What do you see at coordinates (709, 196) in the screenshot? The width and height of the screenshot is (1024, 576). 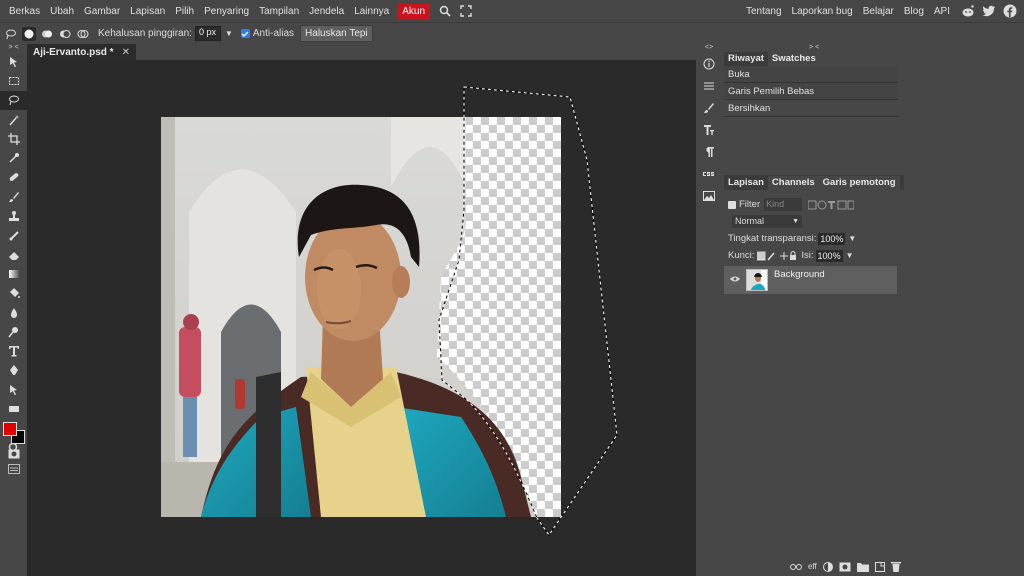 I see `image-icon` at bounding box center [709, 196].